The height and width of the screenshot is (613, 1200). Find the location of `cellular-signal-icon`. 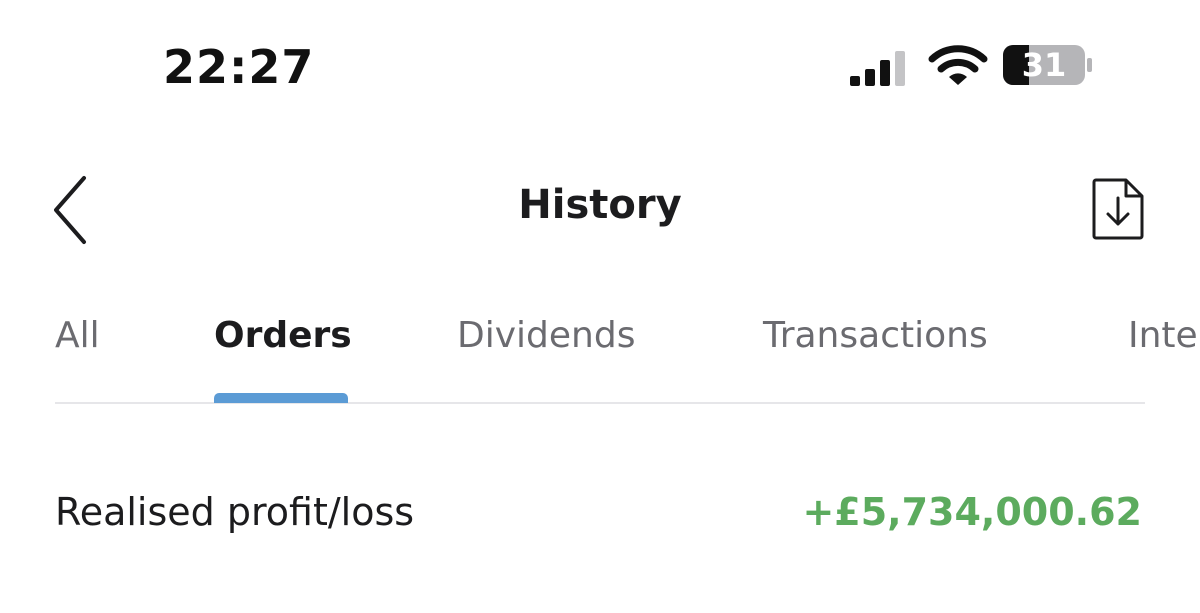

cellular-signal-icon is located at coordinates (877, 68).